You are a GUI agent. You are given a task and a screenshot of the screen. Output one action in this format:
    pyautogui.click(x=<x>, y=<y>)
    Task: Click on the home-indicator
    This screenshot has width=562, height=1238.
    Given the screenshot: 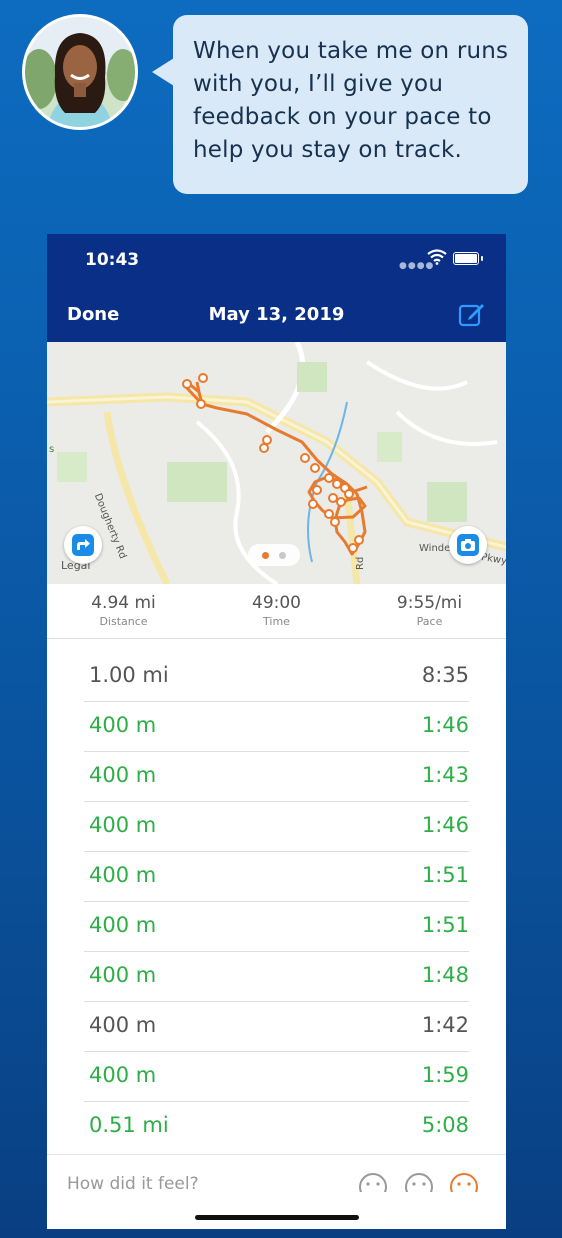 What is the action you would take?
    pyautogui.click(x=277, y=1217)
    